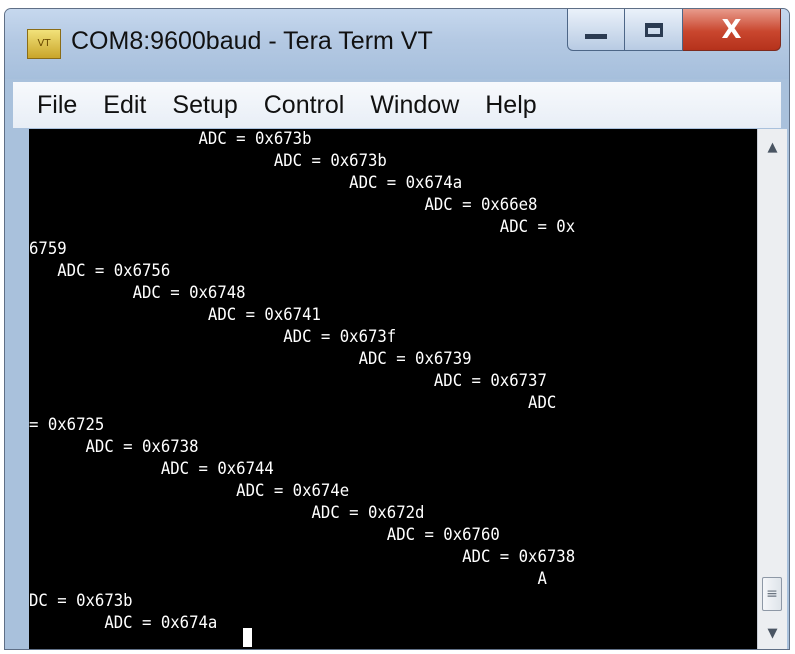 The width and height of the screenshot is (795, 654). What do you see at coordinates (414, 105) in the screenshot?
I see `menu-window: Window` at bounding box center [414, 105].